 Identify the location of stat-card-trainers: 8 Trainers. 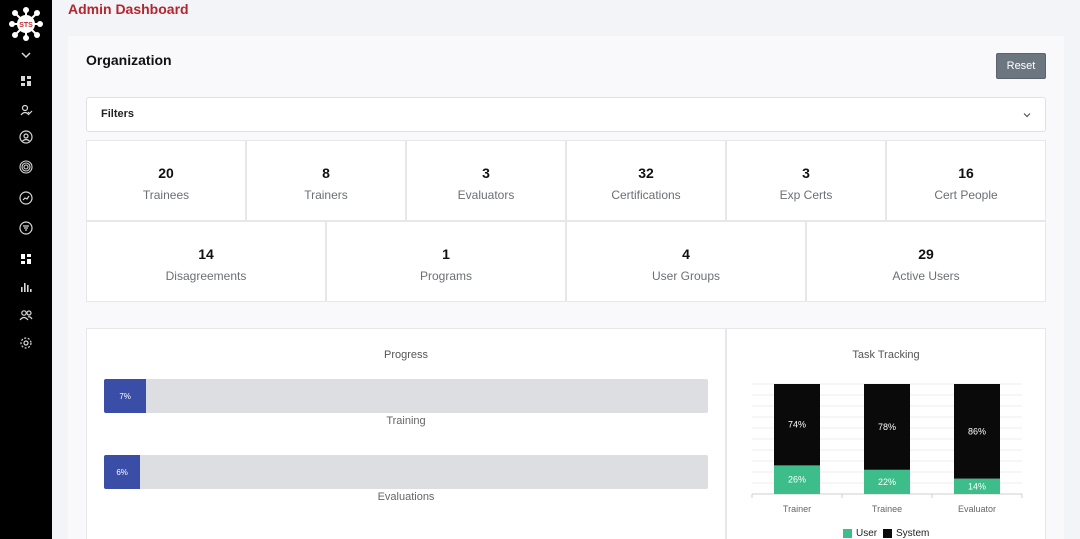
(326, 180).